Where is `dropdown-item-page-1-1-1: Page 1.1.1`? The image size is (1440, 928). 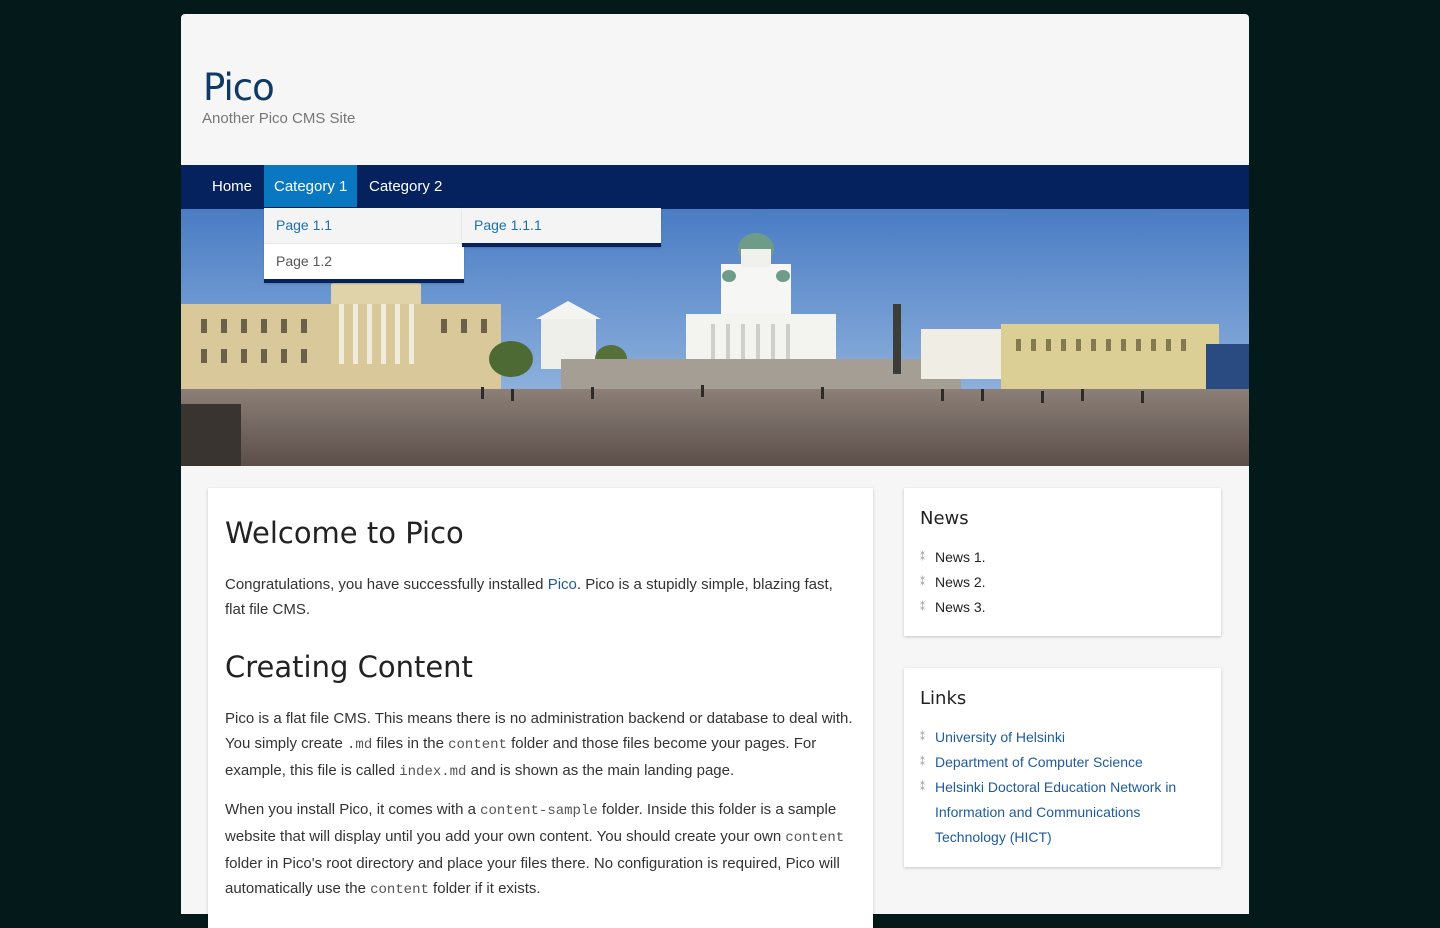
dropdown-item-page-1-1-1: Page 1.1.1 is located at coordinates (561, 225).